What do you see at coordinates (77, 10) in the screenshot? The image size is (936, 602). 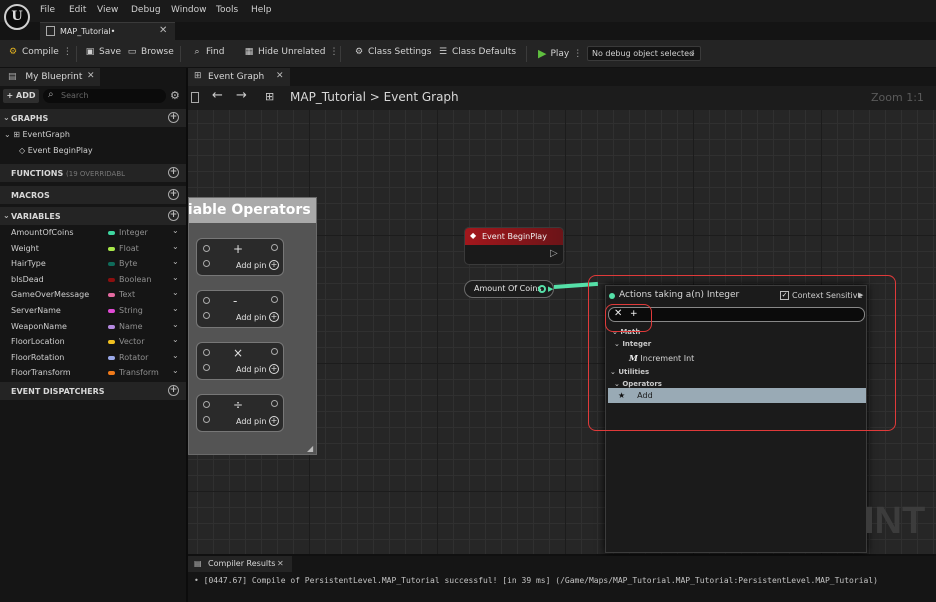 I see `menu-edit: Edit` at bounding box center [77, 10].